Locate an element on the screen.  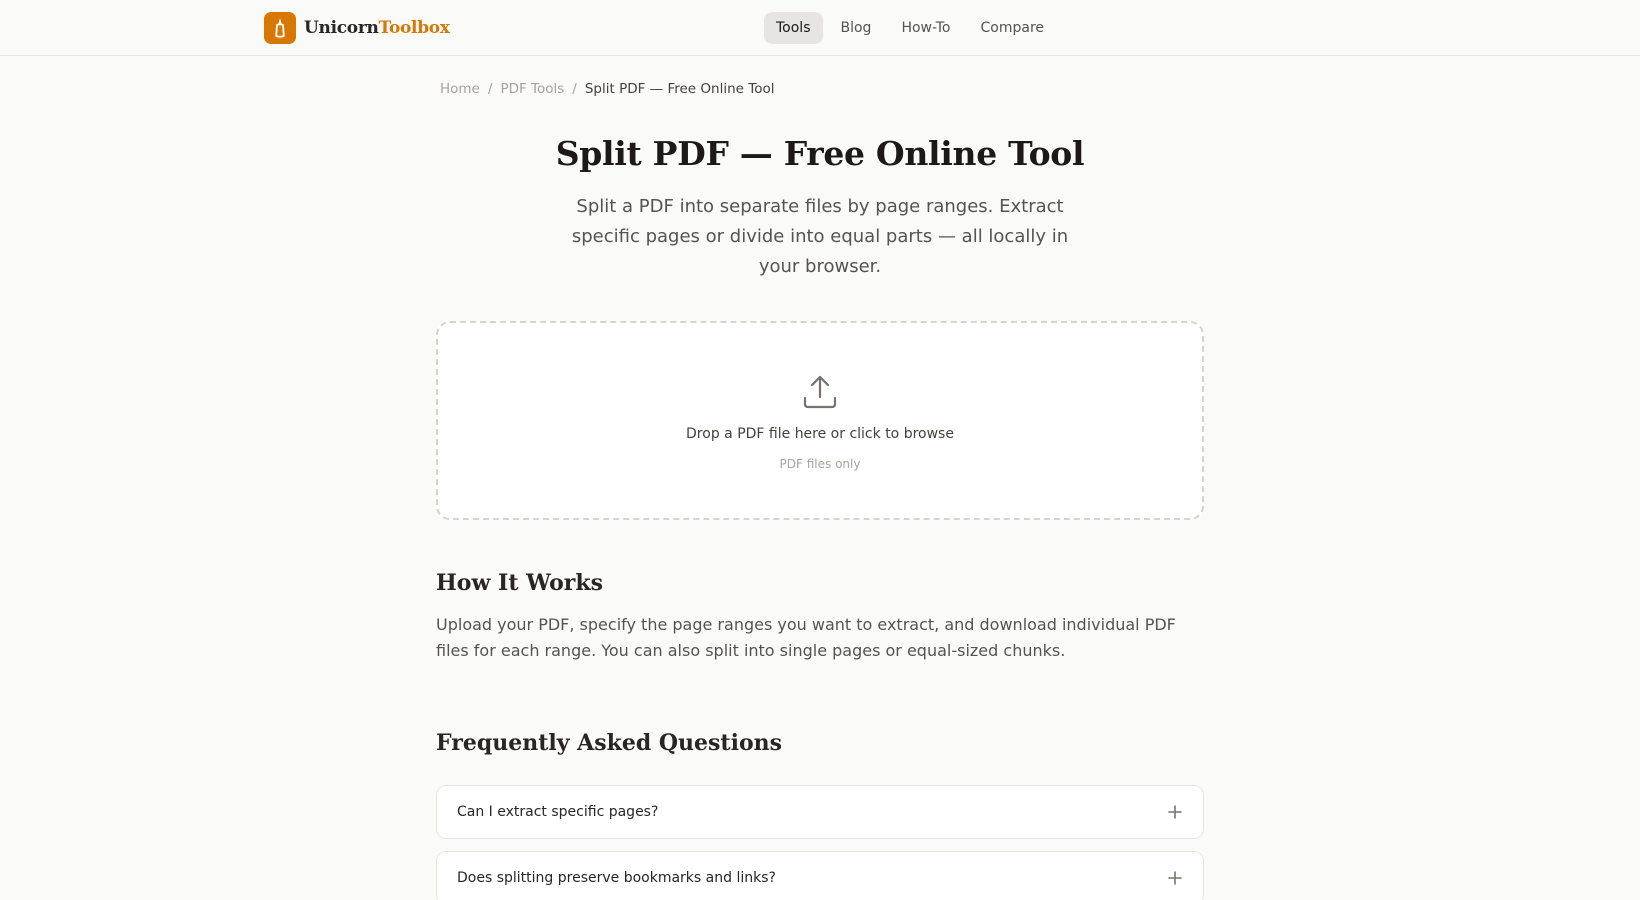
logo-name: Unicorn is located at coordinates (341, 28).